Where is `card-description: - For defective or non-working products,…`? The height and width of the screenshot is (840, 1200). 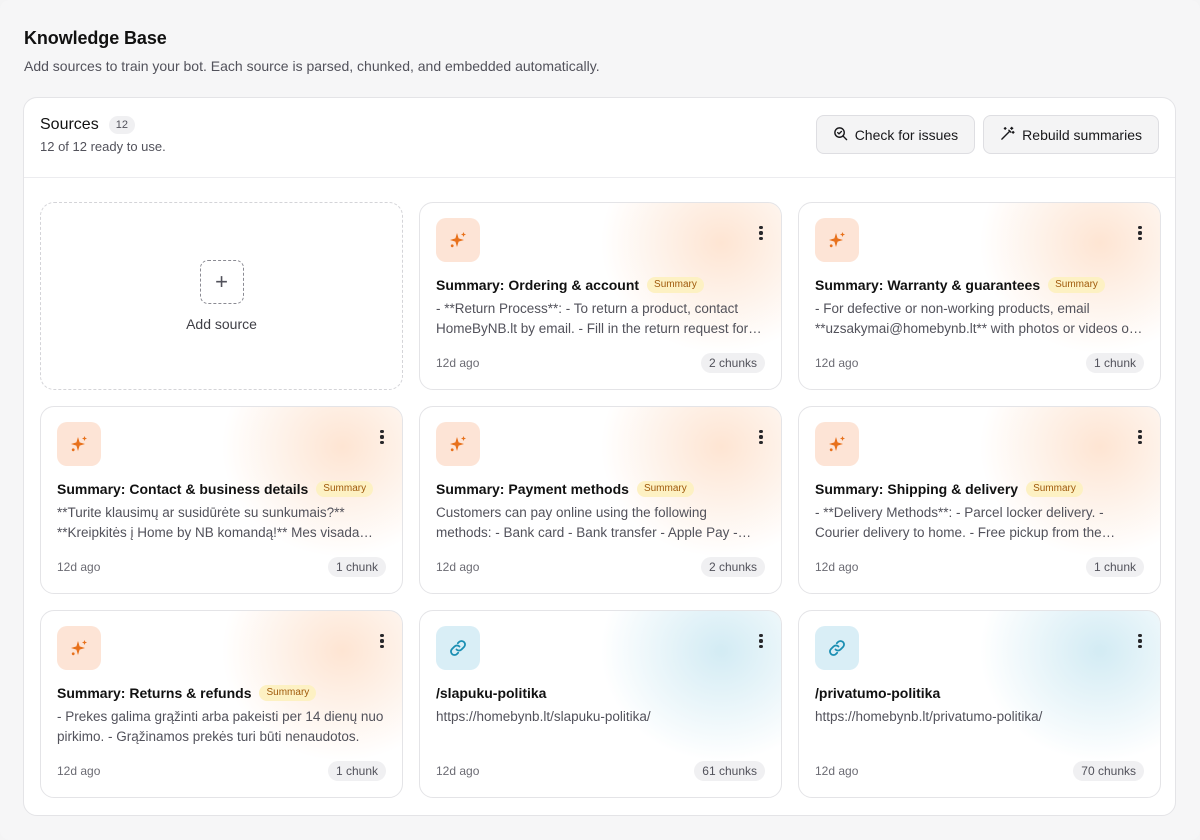
card-description: - For defective or non-working products,… is located at coordinates (974, 318).